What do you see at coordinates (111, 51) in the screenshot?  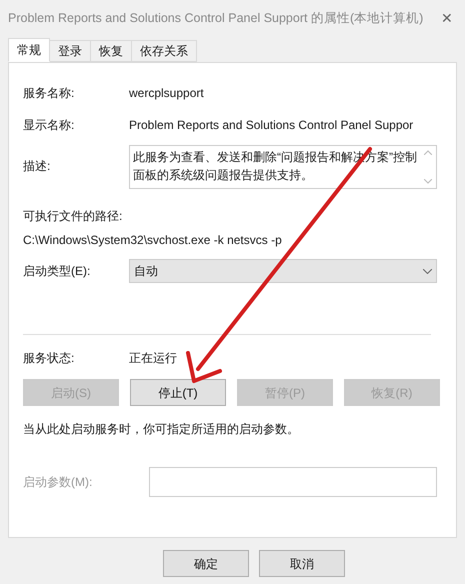 I see `tab: 恢复` at bounding box center [111, 51].